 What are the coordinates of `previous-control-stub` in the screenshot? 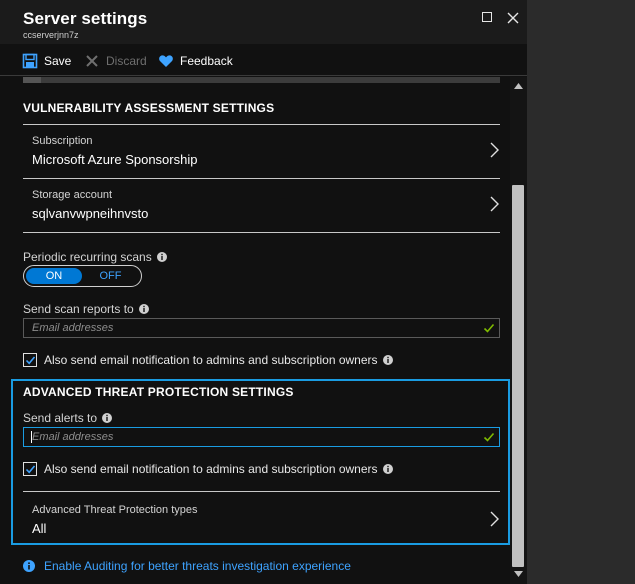 It's located at (261, 80).